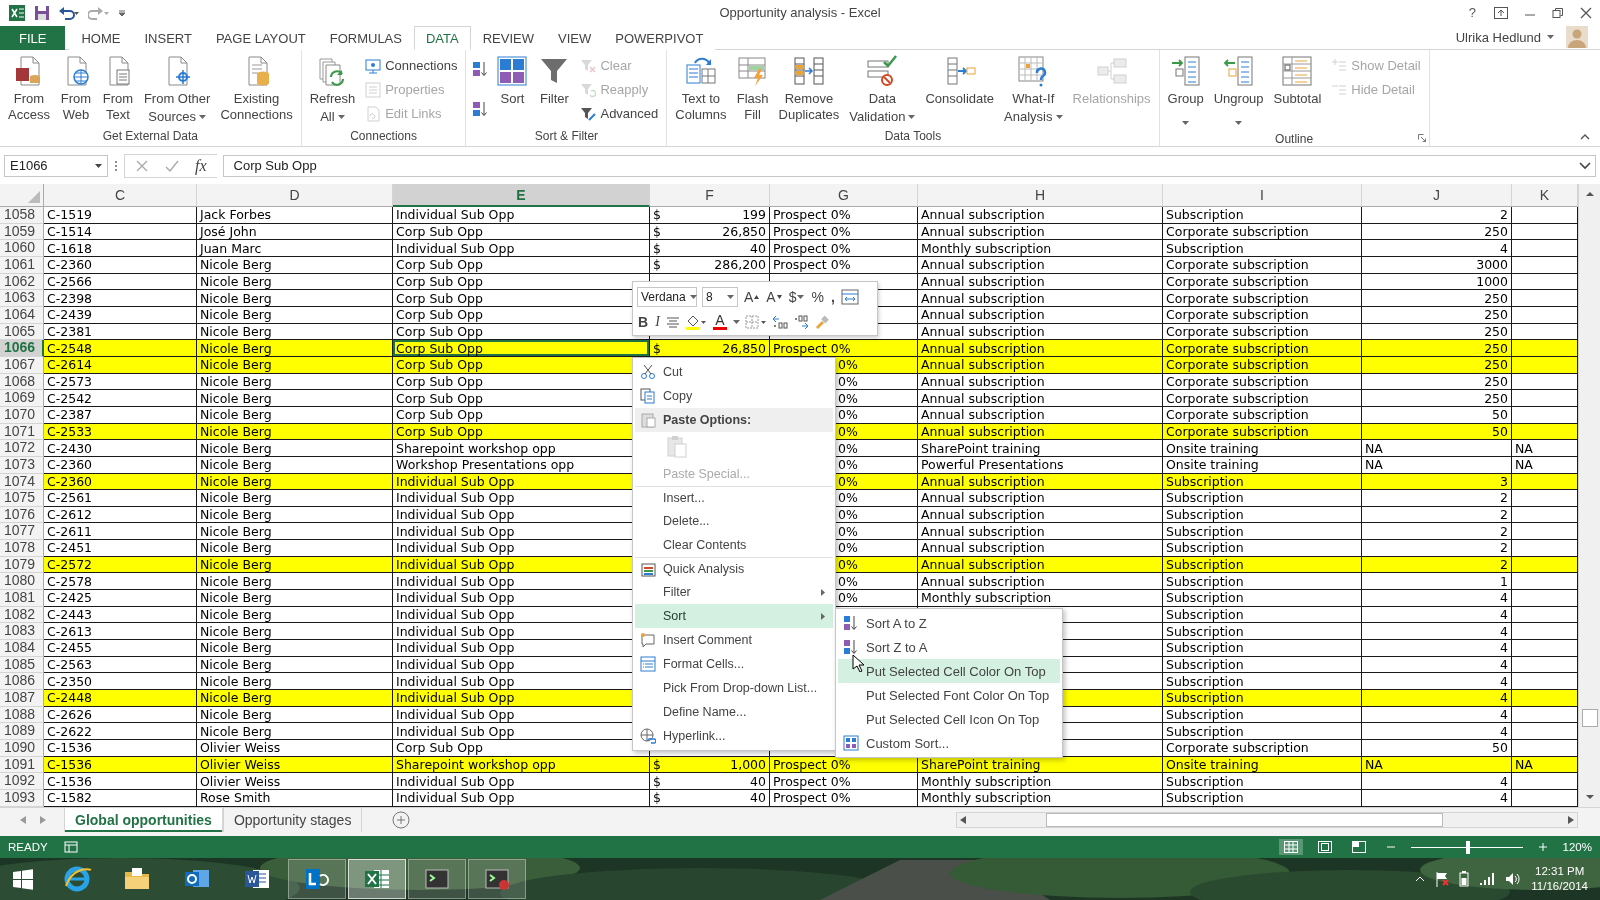  Describe the element at coordinates (22, 298) in the screenshot. I see `row-header: 1063` at that location.